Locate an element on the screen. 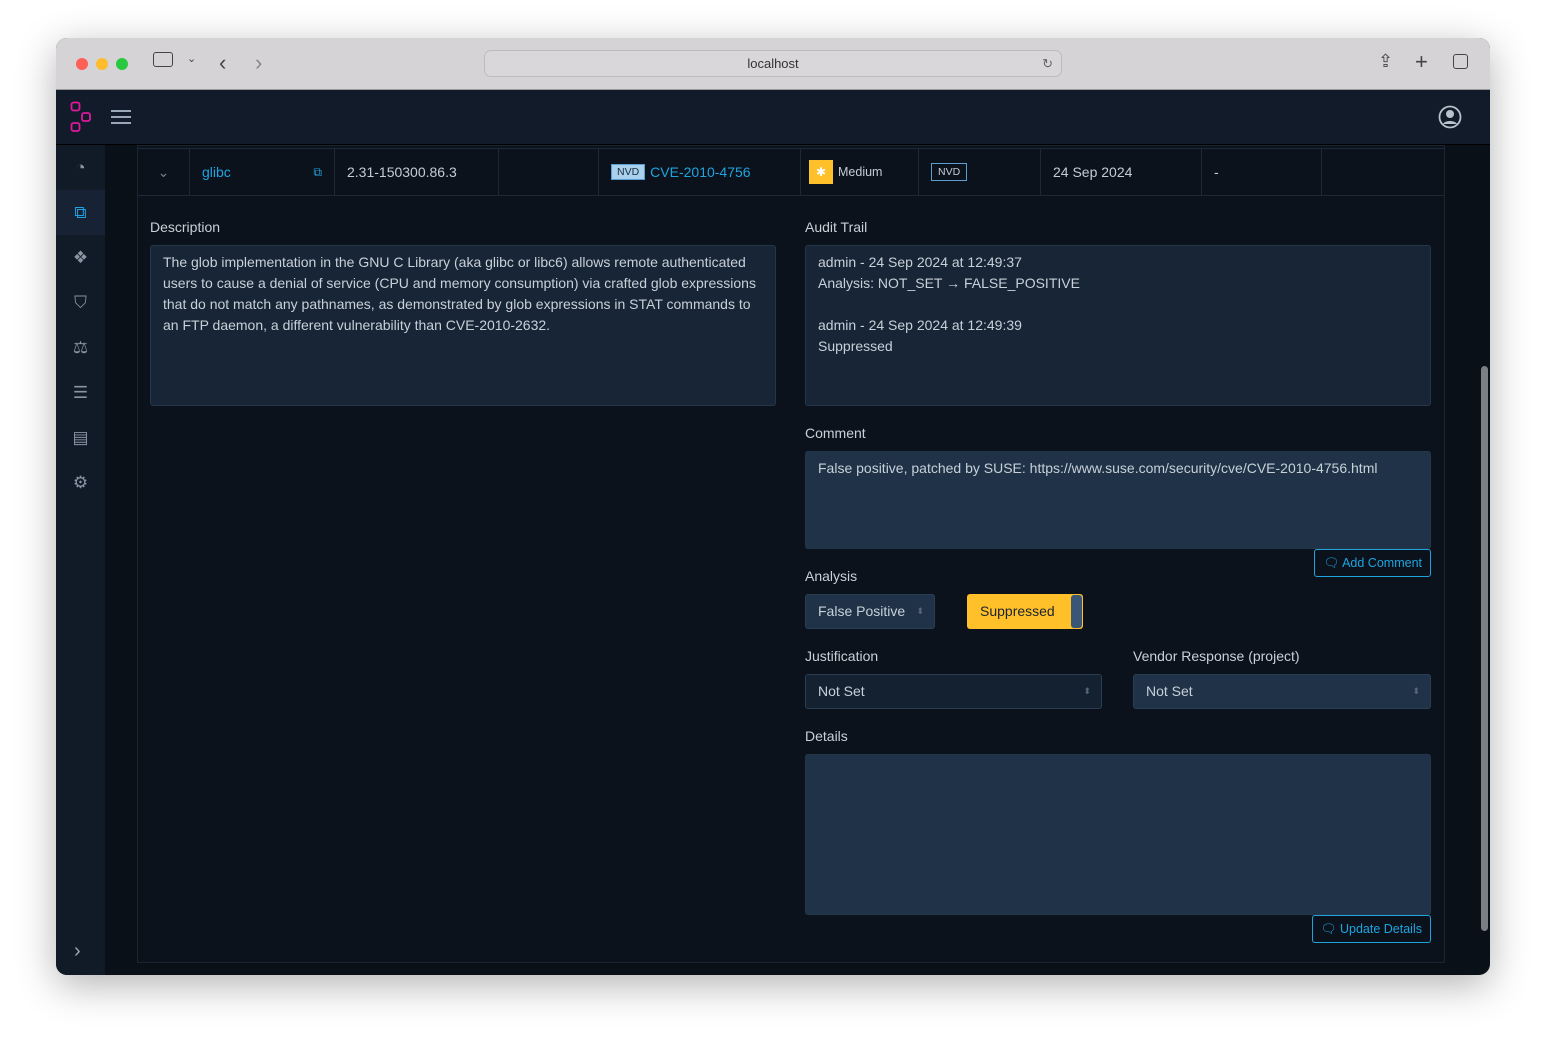 The width and height of the screenshot is (1546, 1050). sidebar-item-licenses: ⚖ is located at coordinates (80, 347).